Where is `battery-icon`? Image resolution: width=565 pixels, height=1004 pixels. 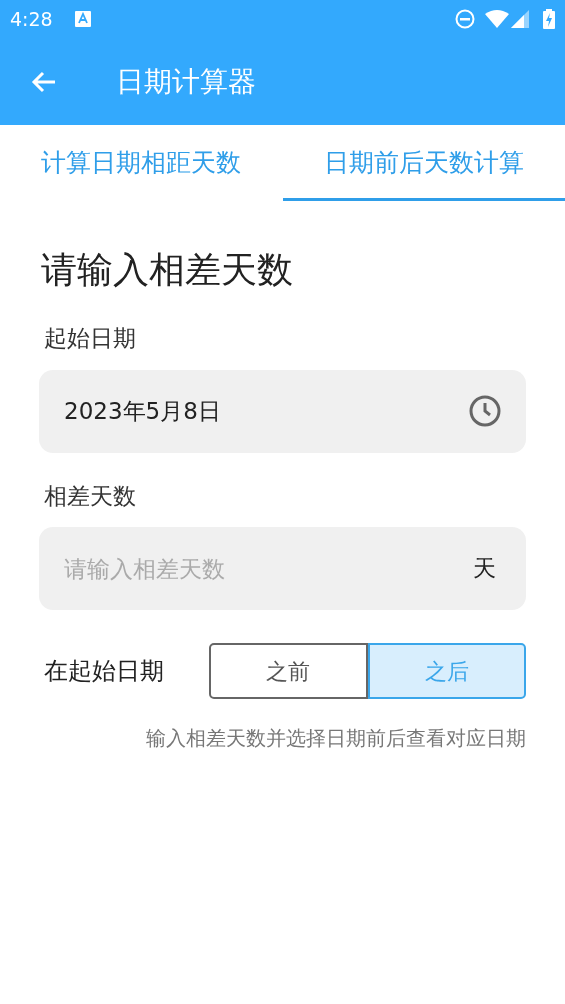 battery-icon is located at coordinates (549, 19).